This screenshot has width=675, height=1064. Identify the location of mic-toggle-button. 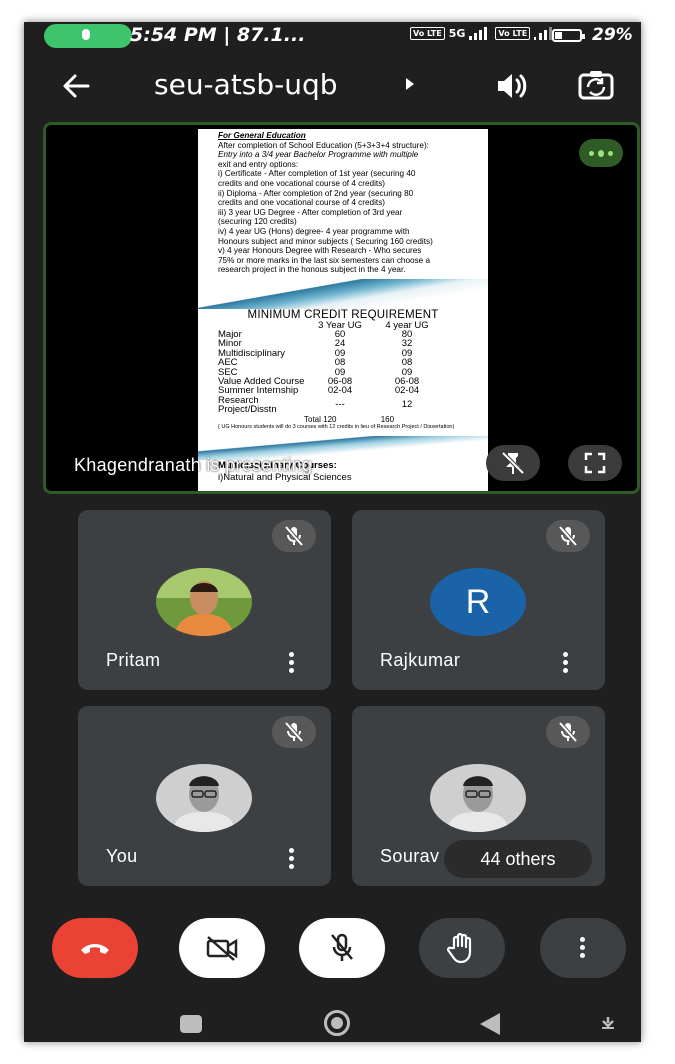
(342, 948).